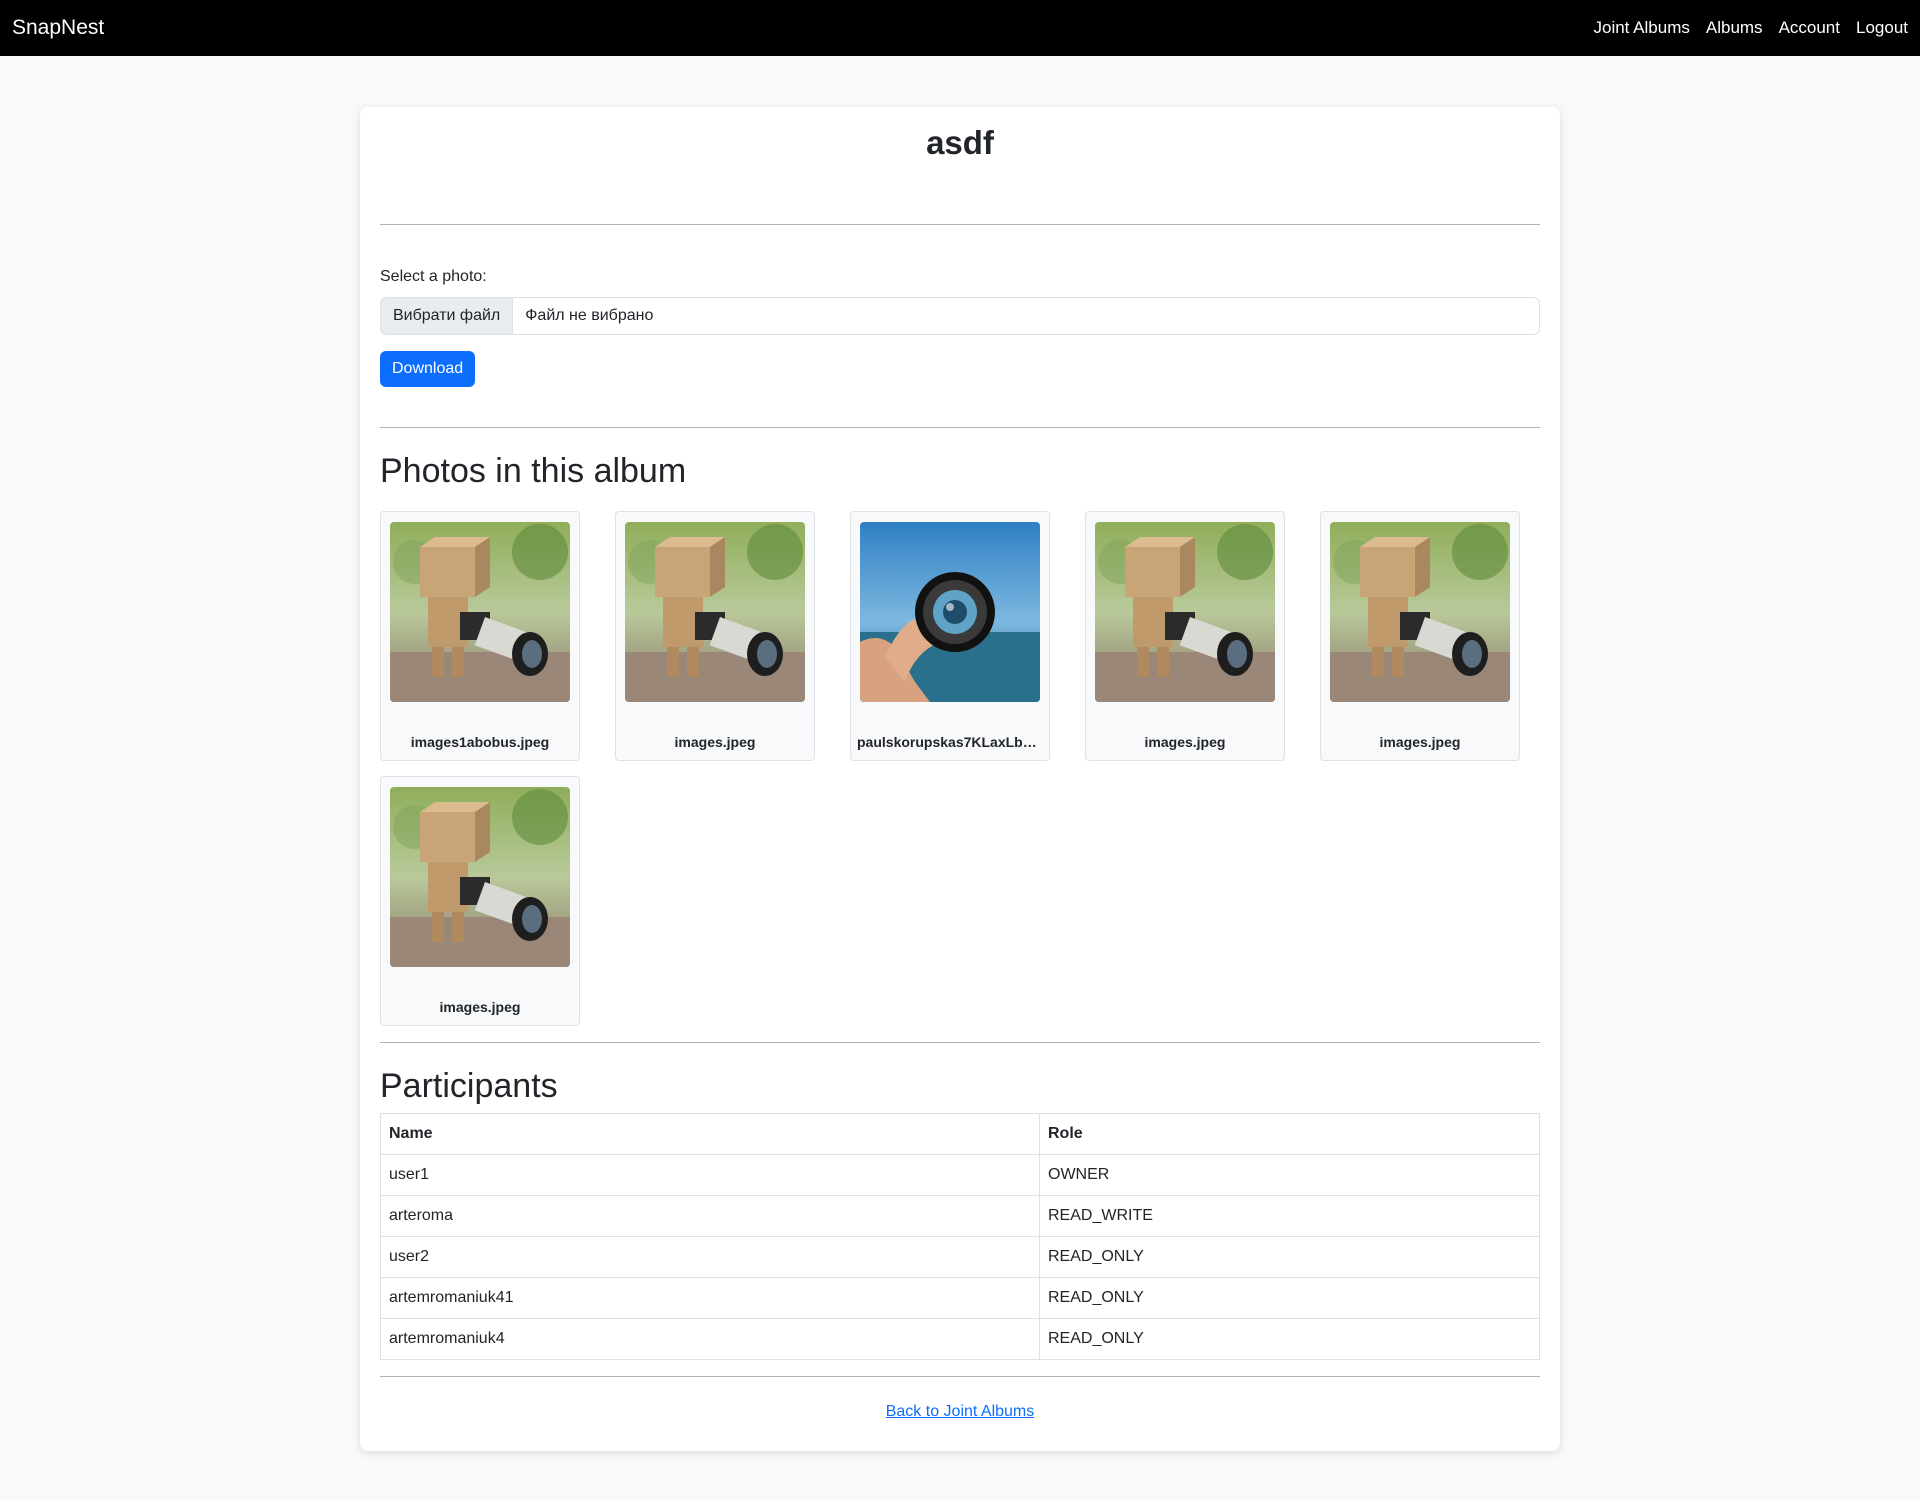 This screenshot has height=1501, width=1920. Describe the element at coordinates (1289, 1175) in the screenshot. I see `participant-role: OWNER` at that location.